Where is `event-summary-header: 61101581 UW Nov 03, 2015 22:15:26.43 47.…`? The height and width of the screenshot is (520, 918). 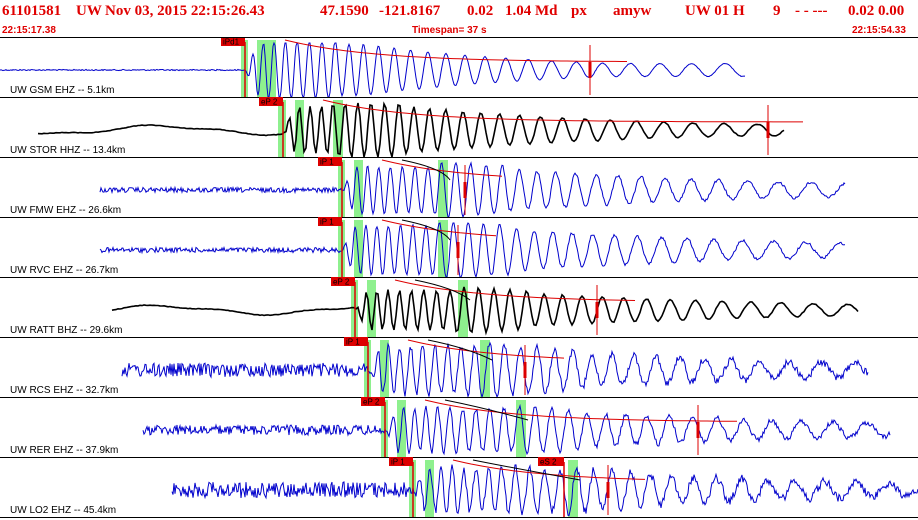
event-summary-header: 61101581 UW Nov 03, 2015 22:15:26.43 47.… is located at coordinates (459, 13).